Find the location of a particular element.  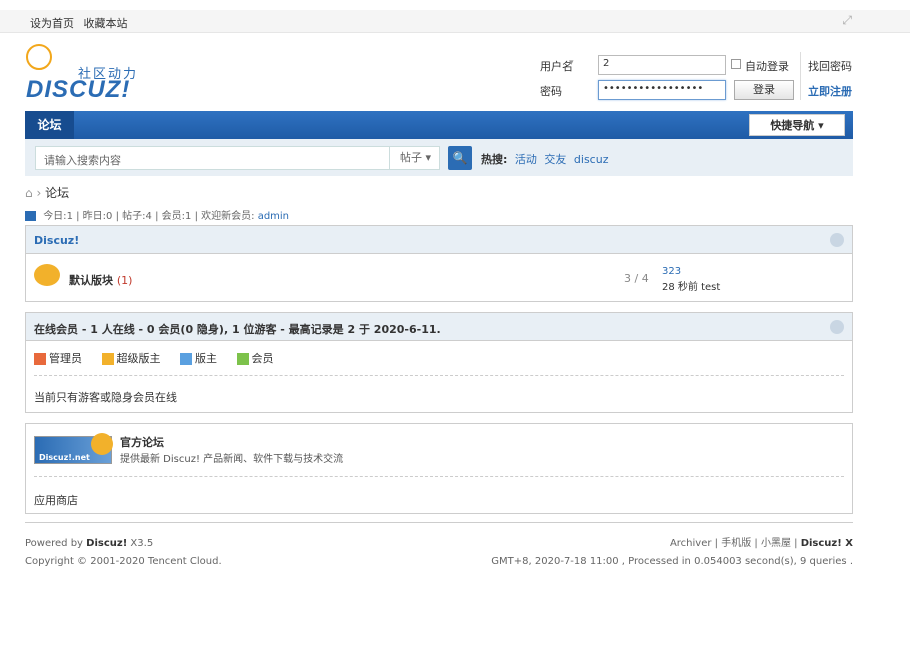

discuz-net-logo: Discuz!.net is located at coordinates (73, 448).